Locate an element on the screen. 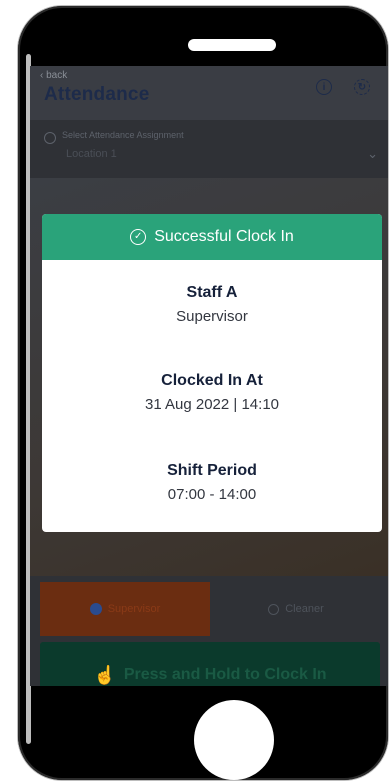  modal-header: ✓ Successful Clock In is located at coordinates (212, 237).